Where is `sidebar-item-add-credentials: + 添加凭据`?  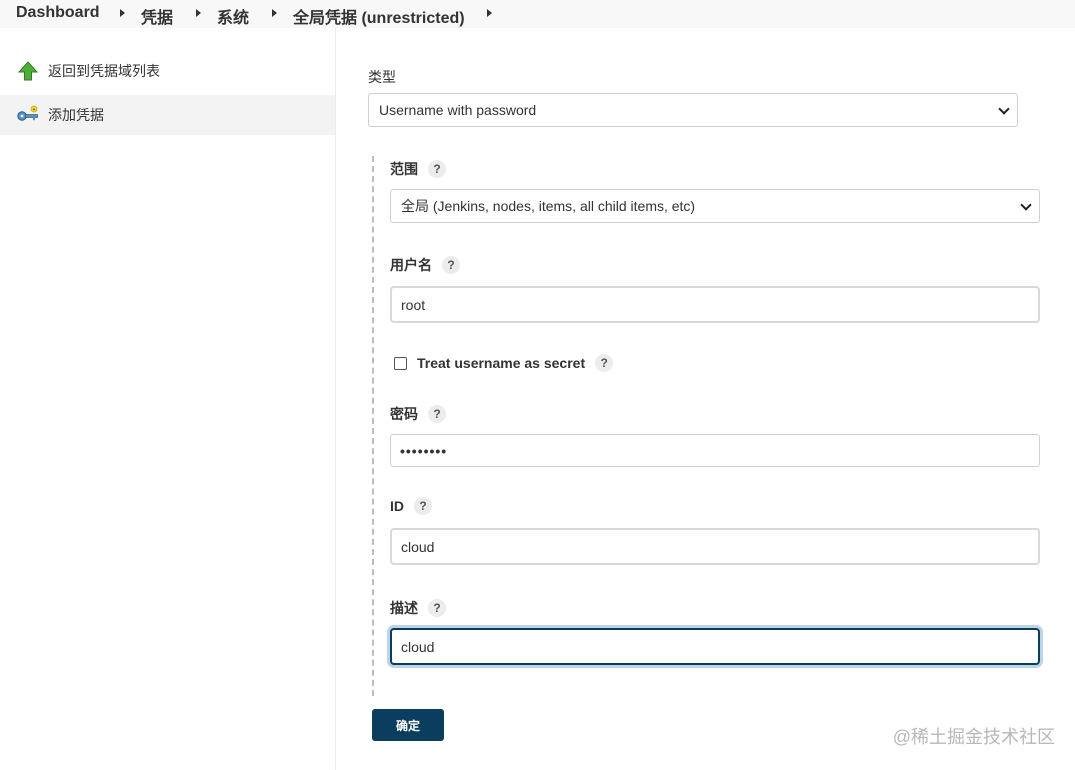
sidebar-item-add-credentials: + 添加凭据 is located at coordinates (167, 115).